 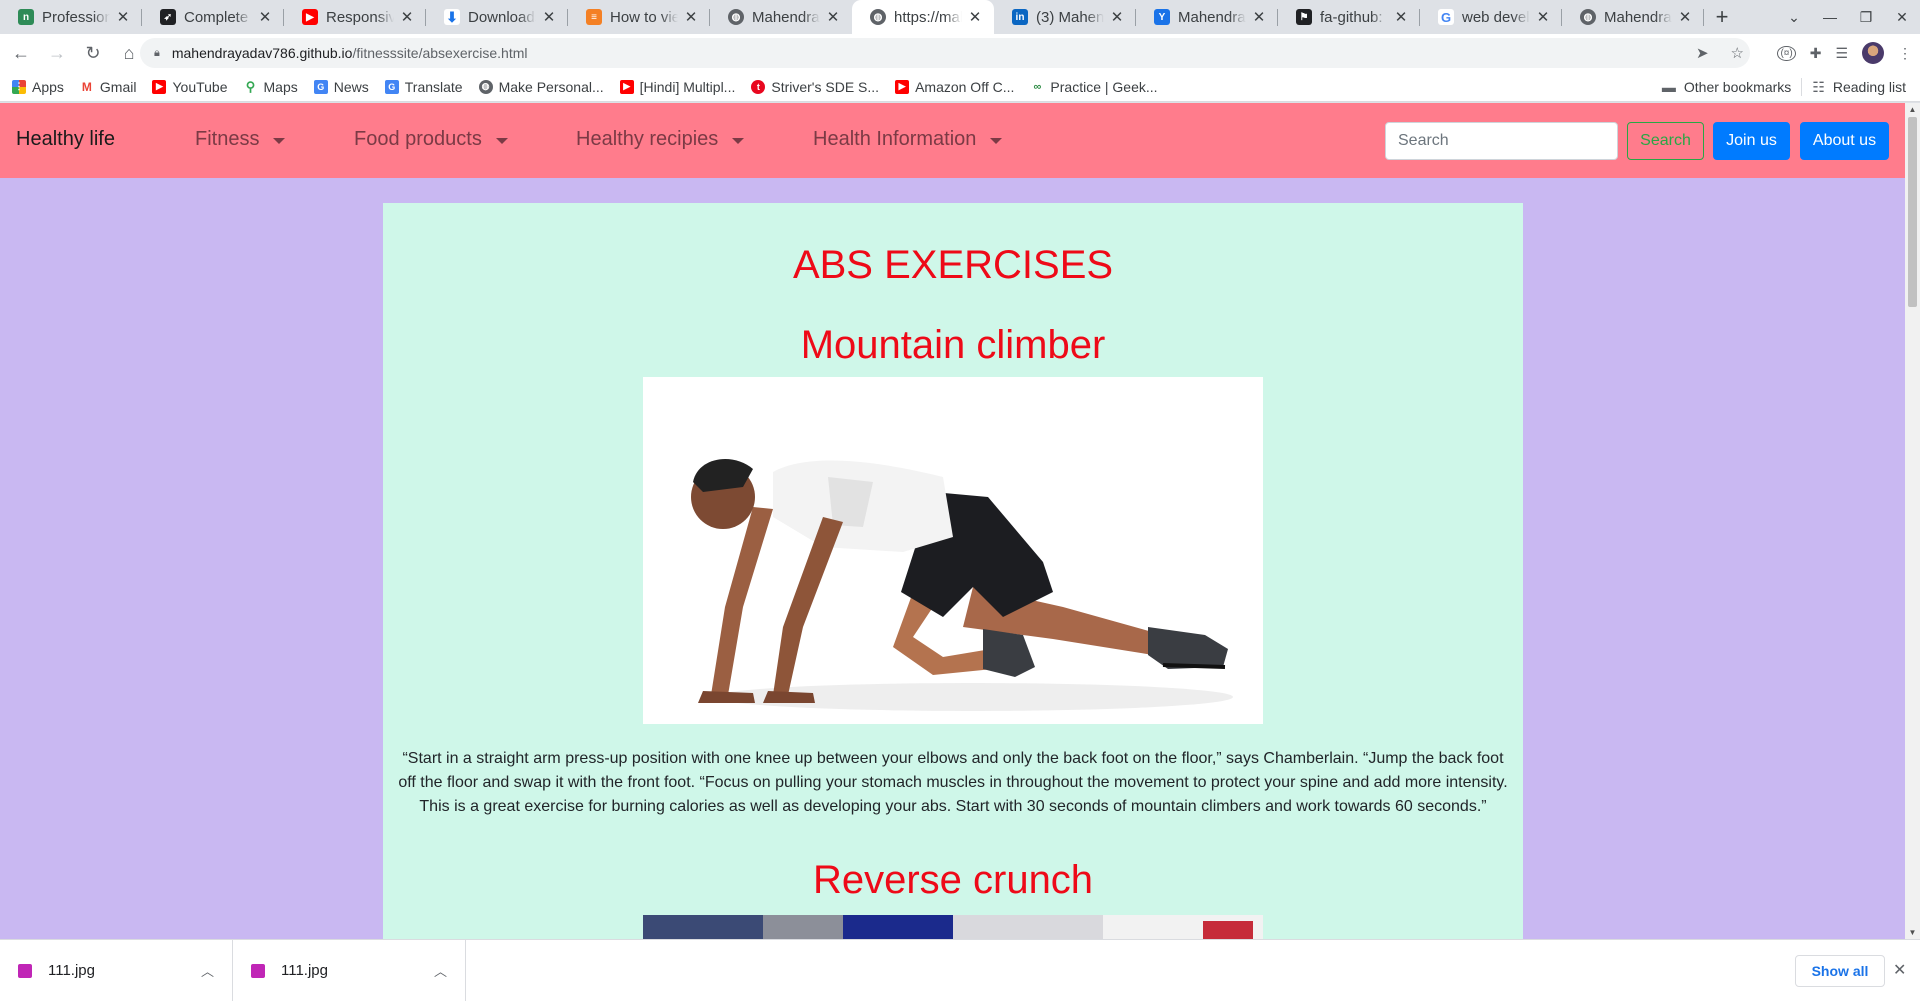 What do you see at coordinates (107, 87) in the screenshot?
I see `bookmark-gmail: M Gmail` at bounding box center [107, 87].